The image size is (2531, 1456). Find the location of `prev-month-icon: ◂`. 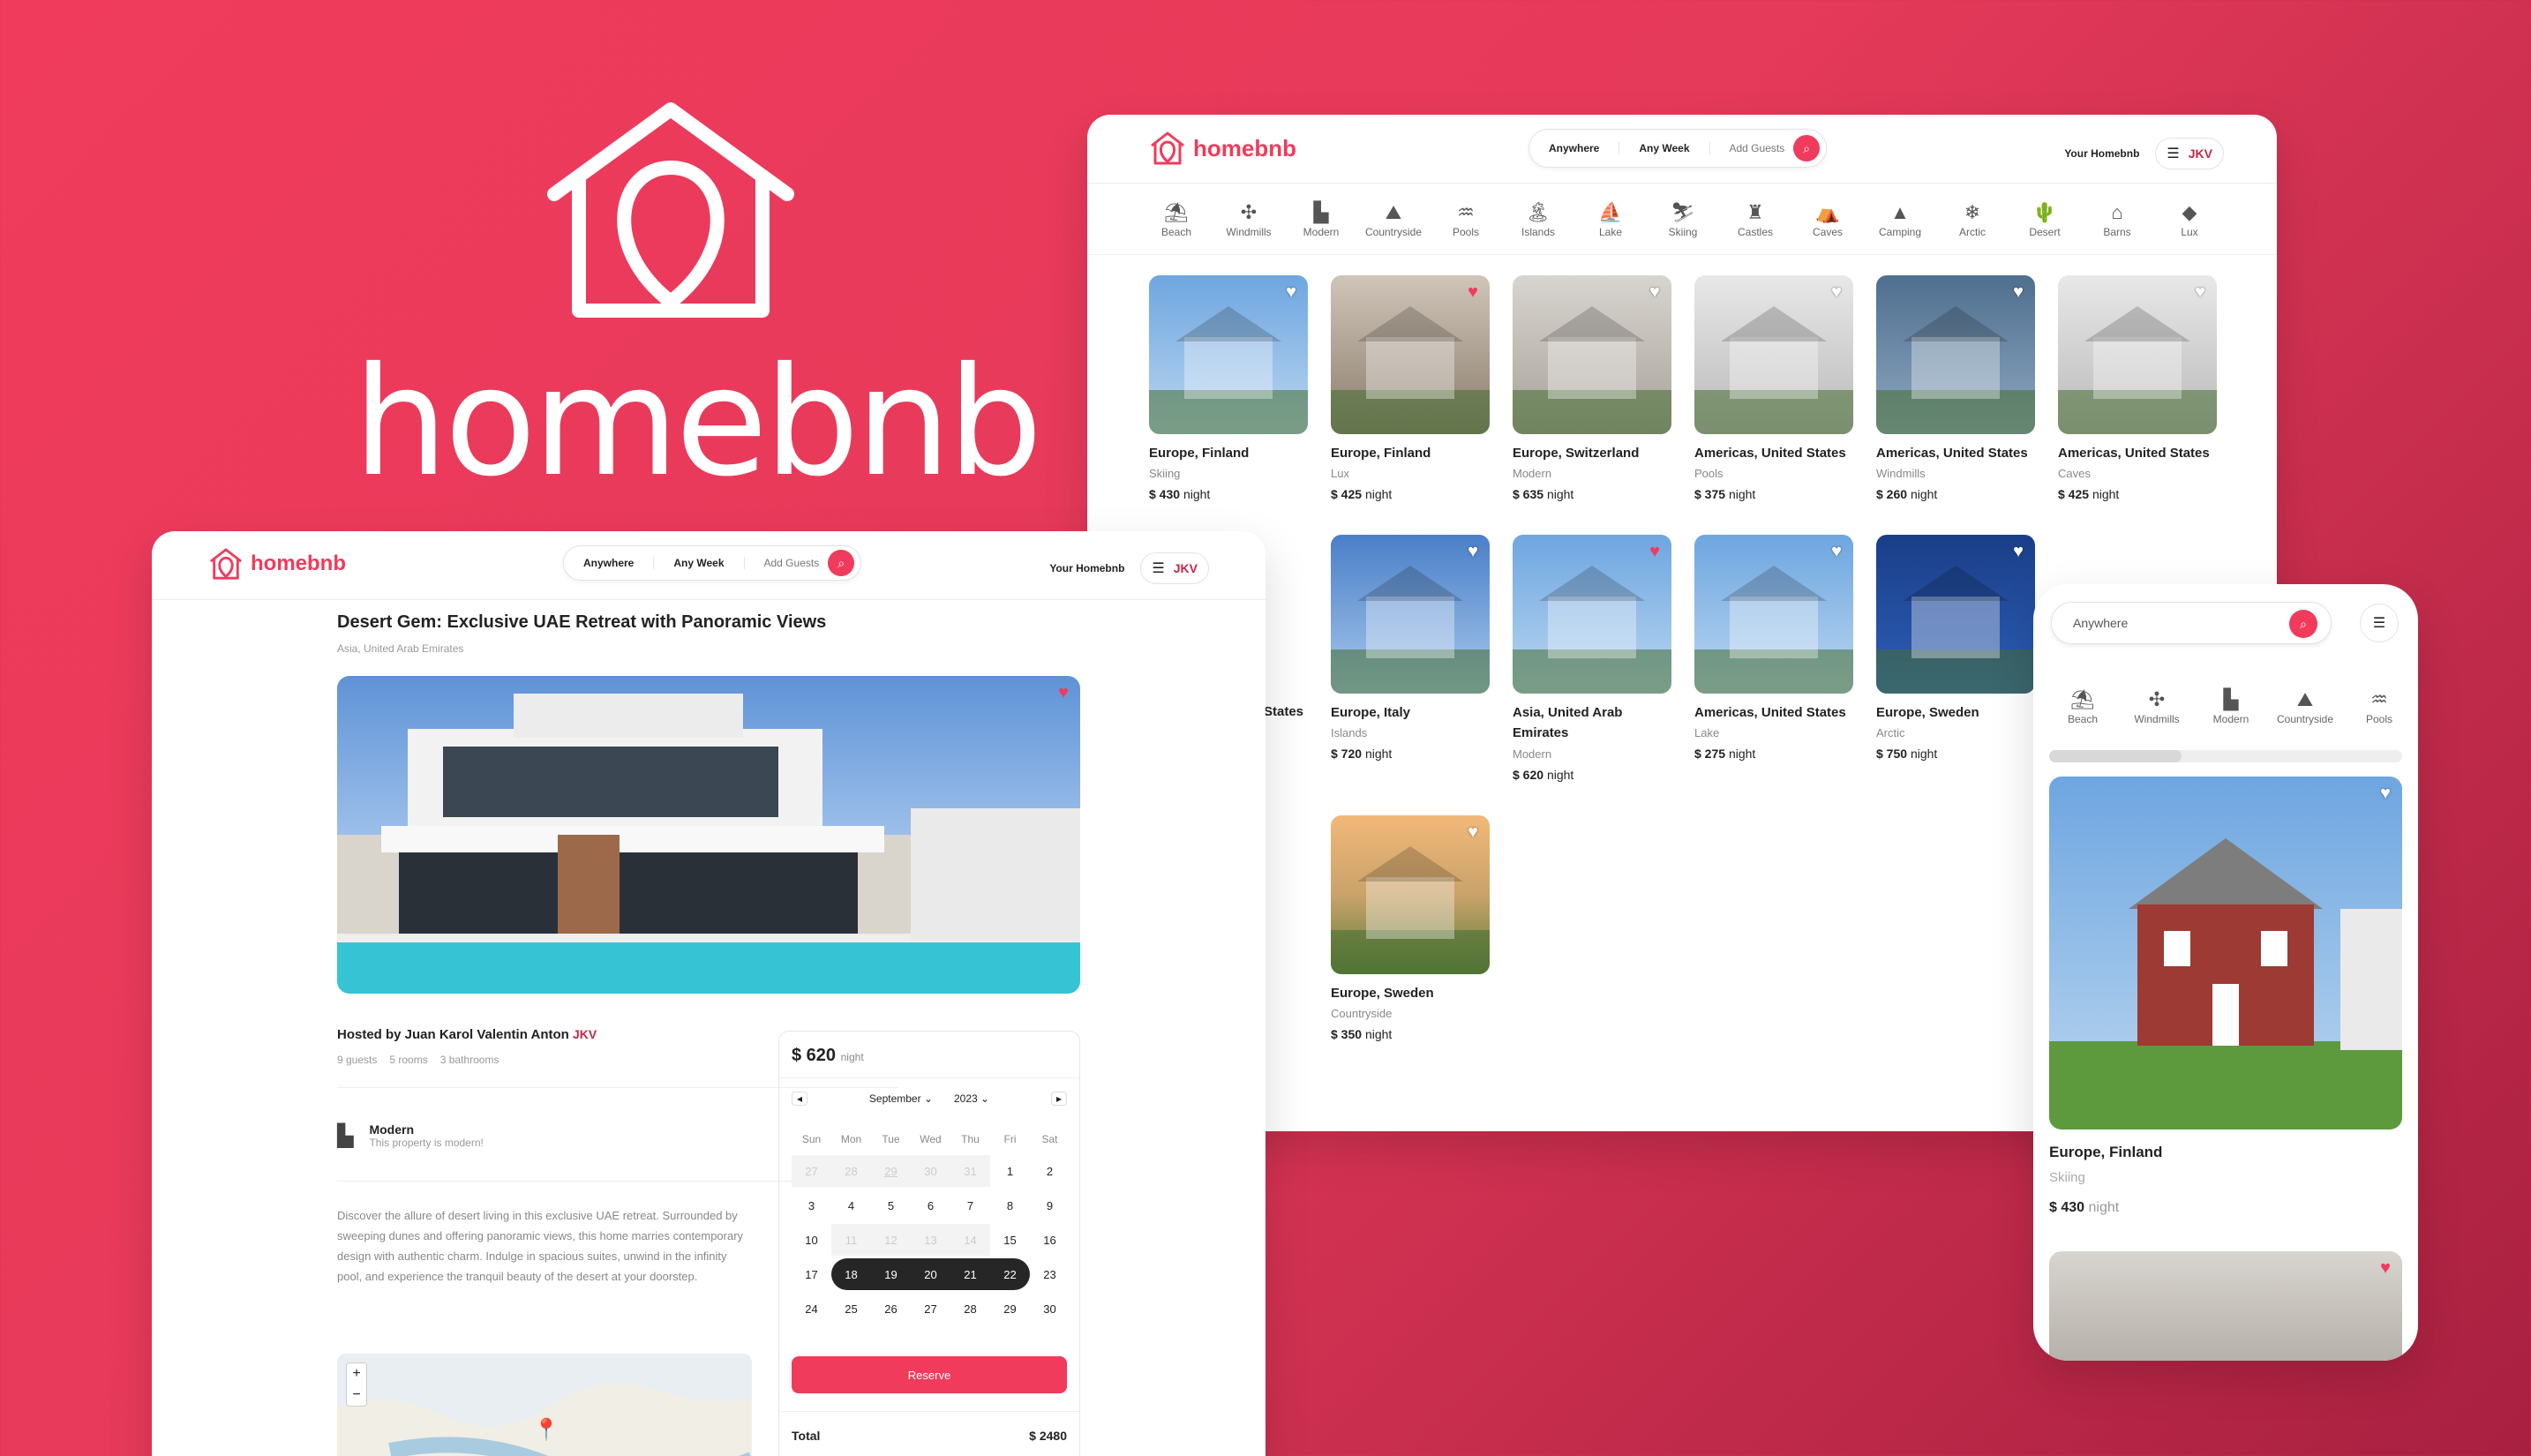

prev-month-icon: ◂ is located at coordinates (800, 1099).